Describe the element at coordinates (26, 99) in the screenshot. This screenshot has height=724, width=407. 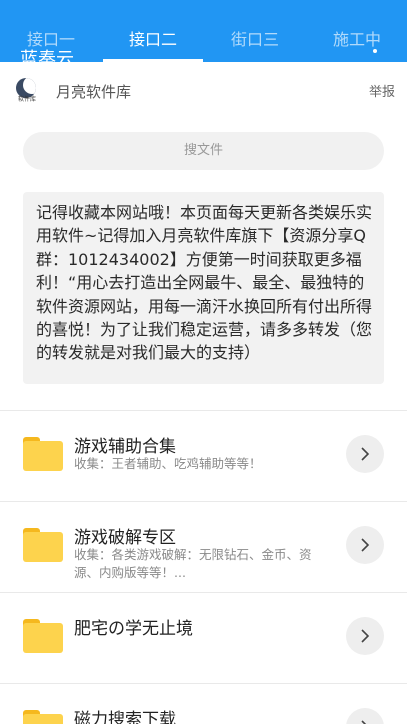
I see `logo-text: 软件库` at that location.